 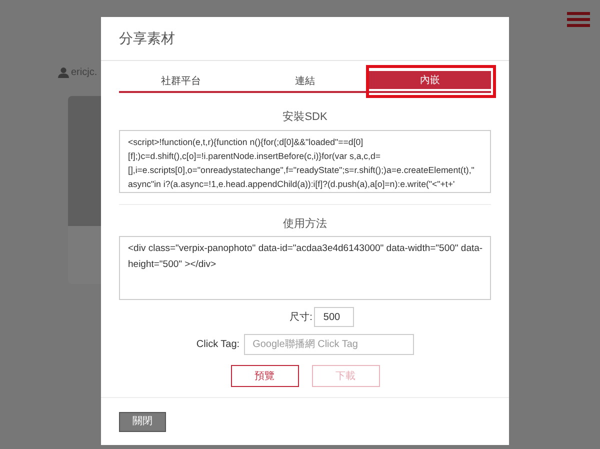 I want to click on tab: 內嵌, so click(x=430, y=80).